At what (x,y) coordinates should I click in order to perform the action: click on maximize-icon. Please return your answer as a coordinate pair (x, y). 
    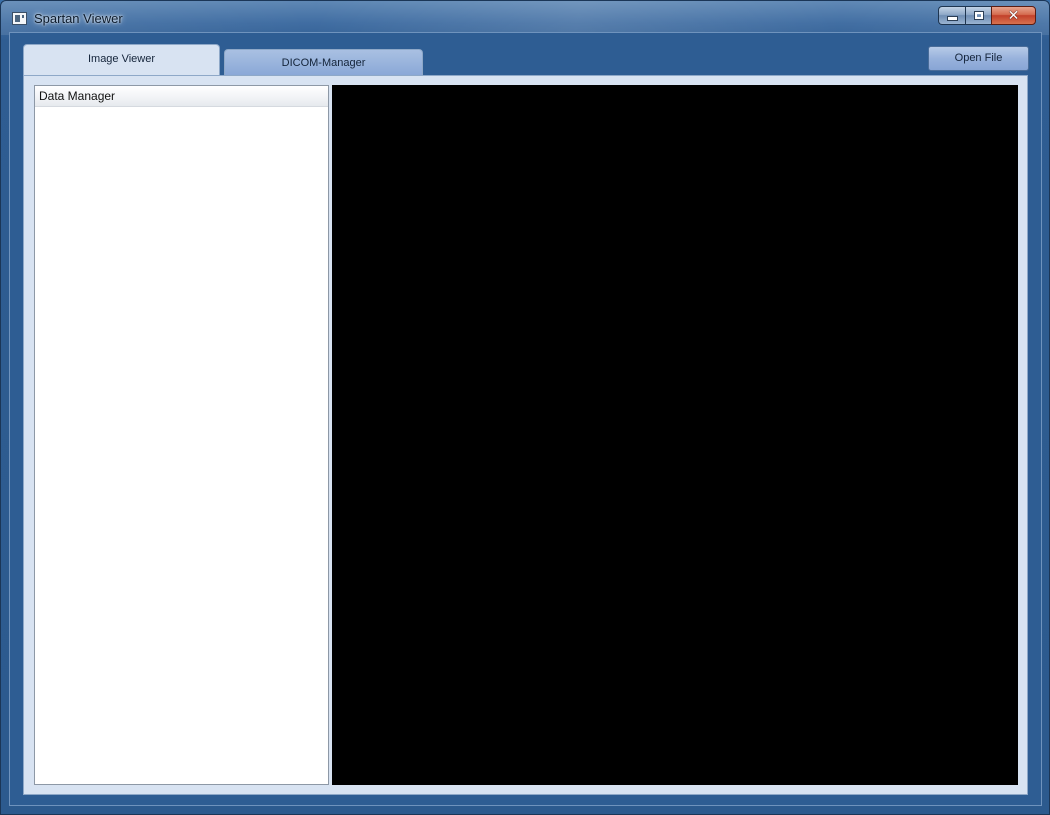
    Looking at the image, I should click on (978, 15).